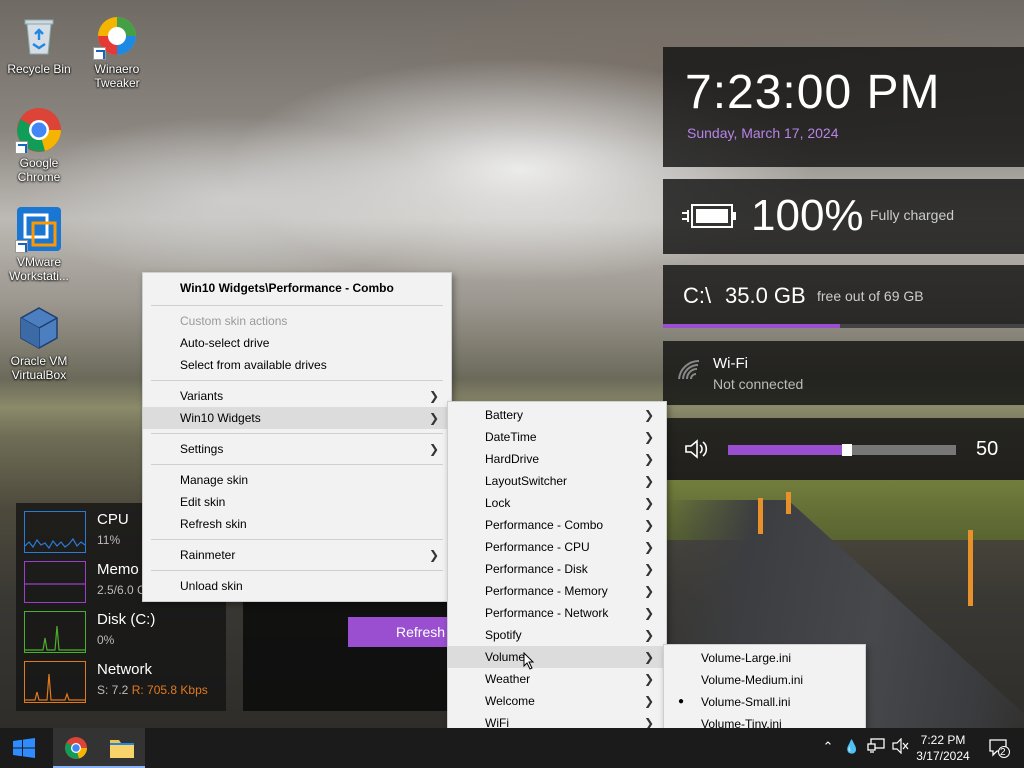 The width and height of the screenshot is (1024, 768). Describe the element at coordinates (297, 288) in the screenshot. I see `menu-header: Win10 Widgets\Performance - Combo` at that location.